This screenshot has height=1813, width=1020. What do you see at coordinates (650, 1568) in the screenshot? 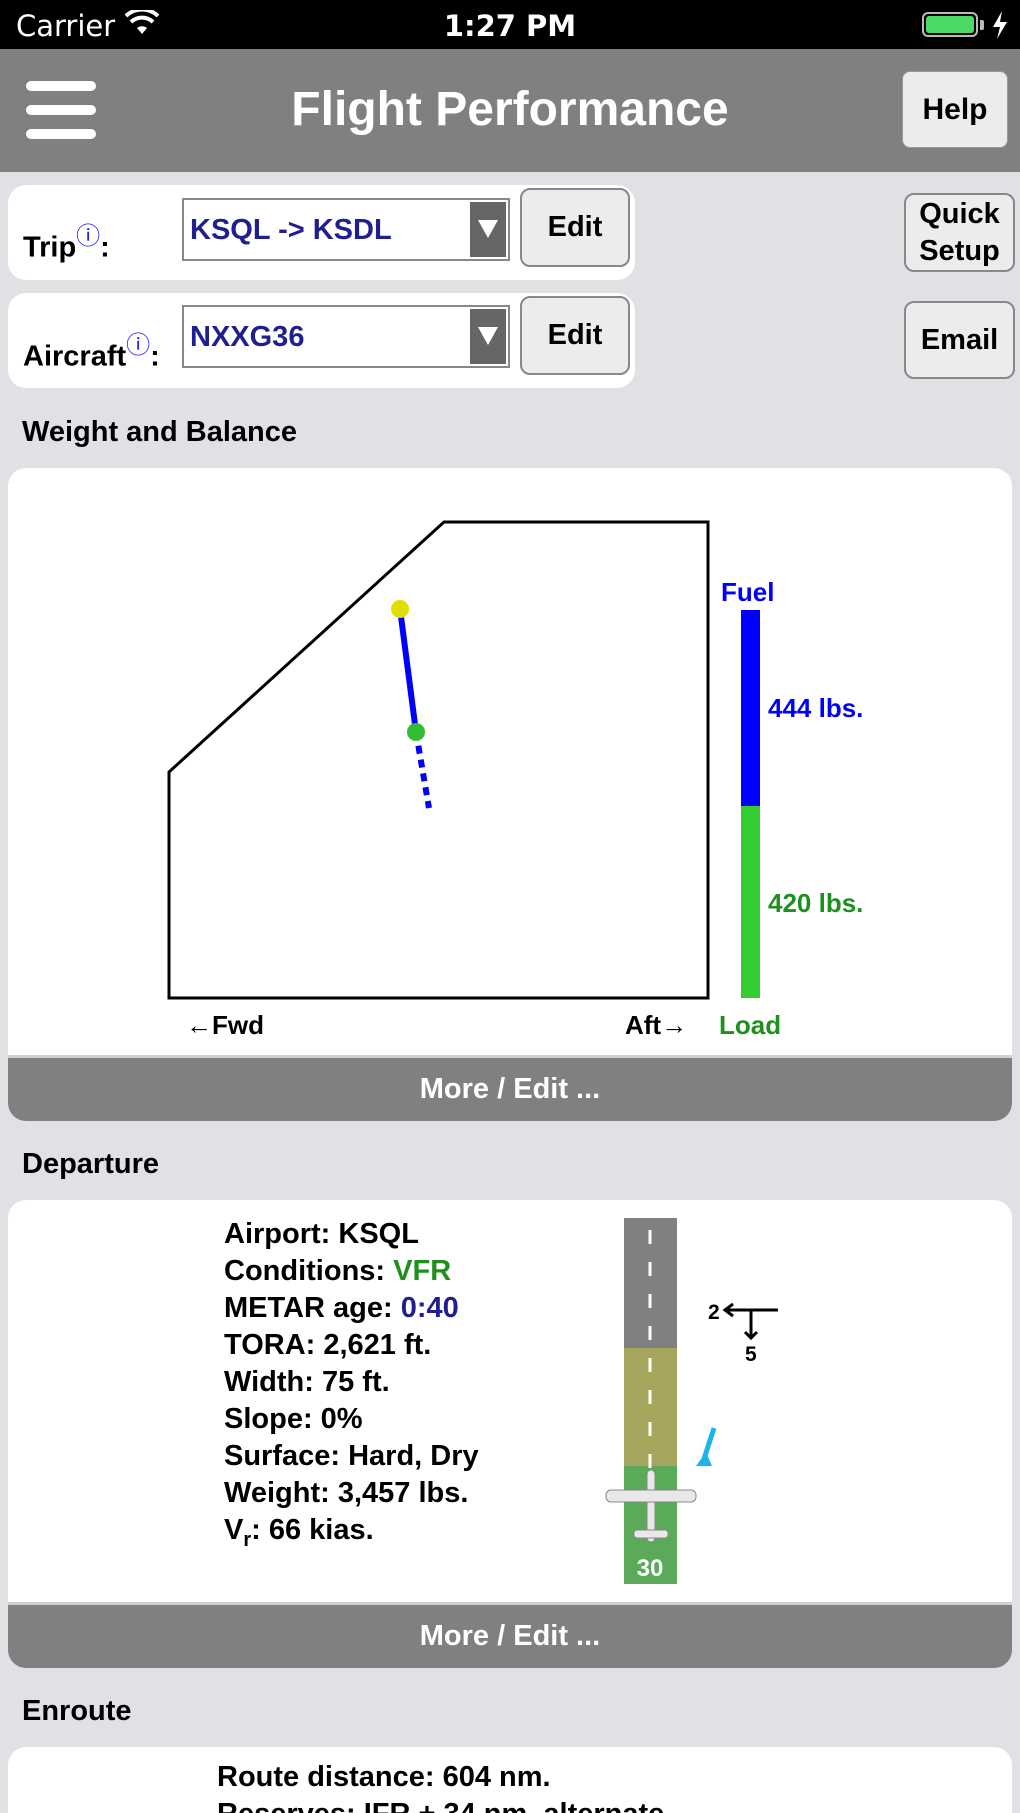
I see `runway-number: 30` at bounding box center [650, 1568].